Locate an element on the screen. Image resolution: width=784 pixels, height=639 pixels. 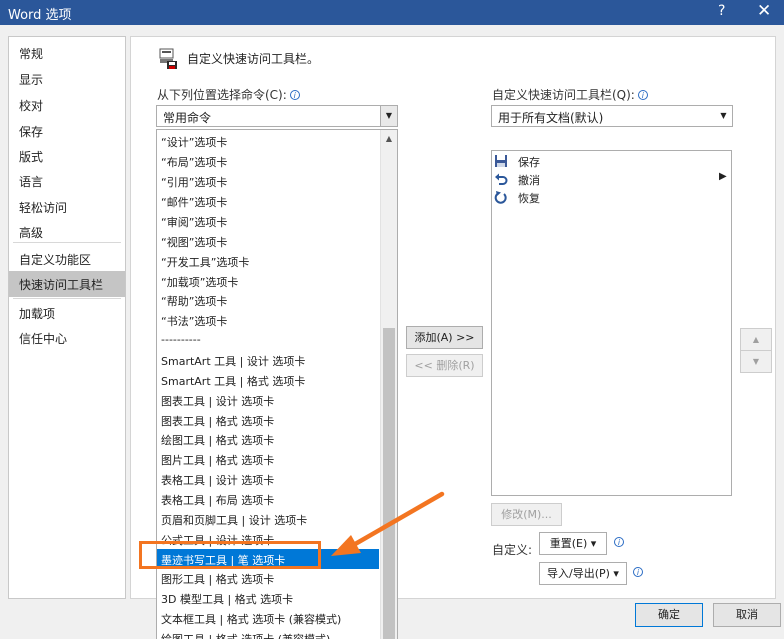
list-item: 恢复 is located at coordinates (612, 198).